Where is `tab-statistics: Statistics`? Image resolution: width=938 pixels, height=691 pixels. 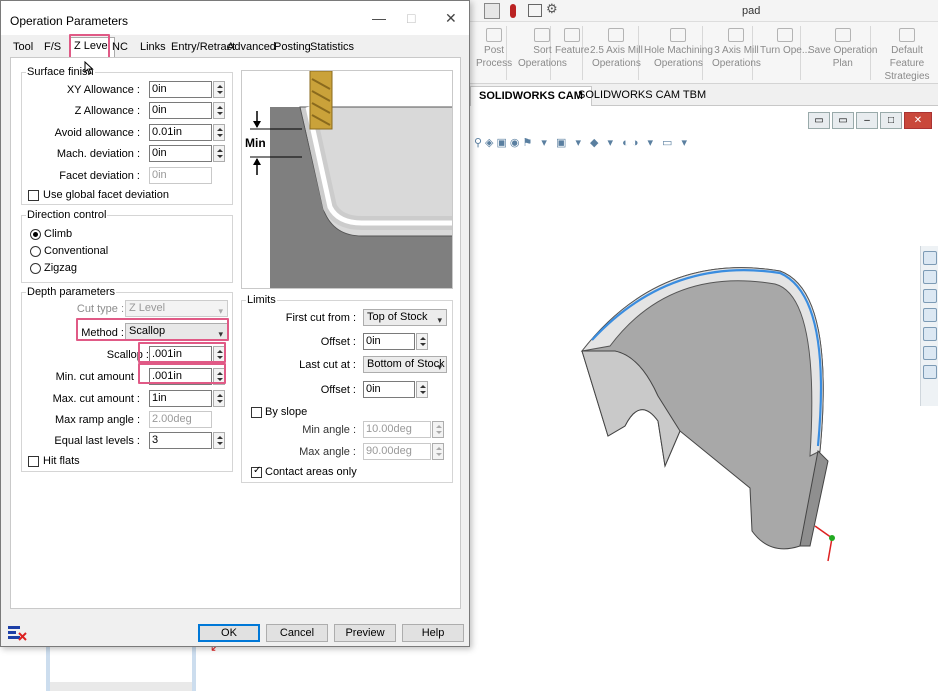
tab-statistics: Statistics is located at coordinates (332, 48).